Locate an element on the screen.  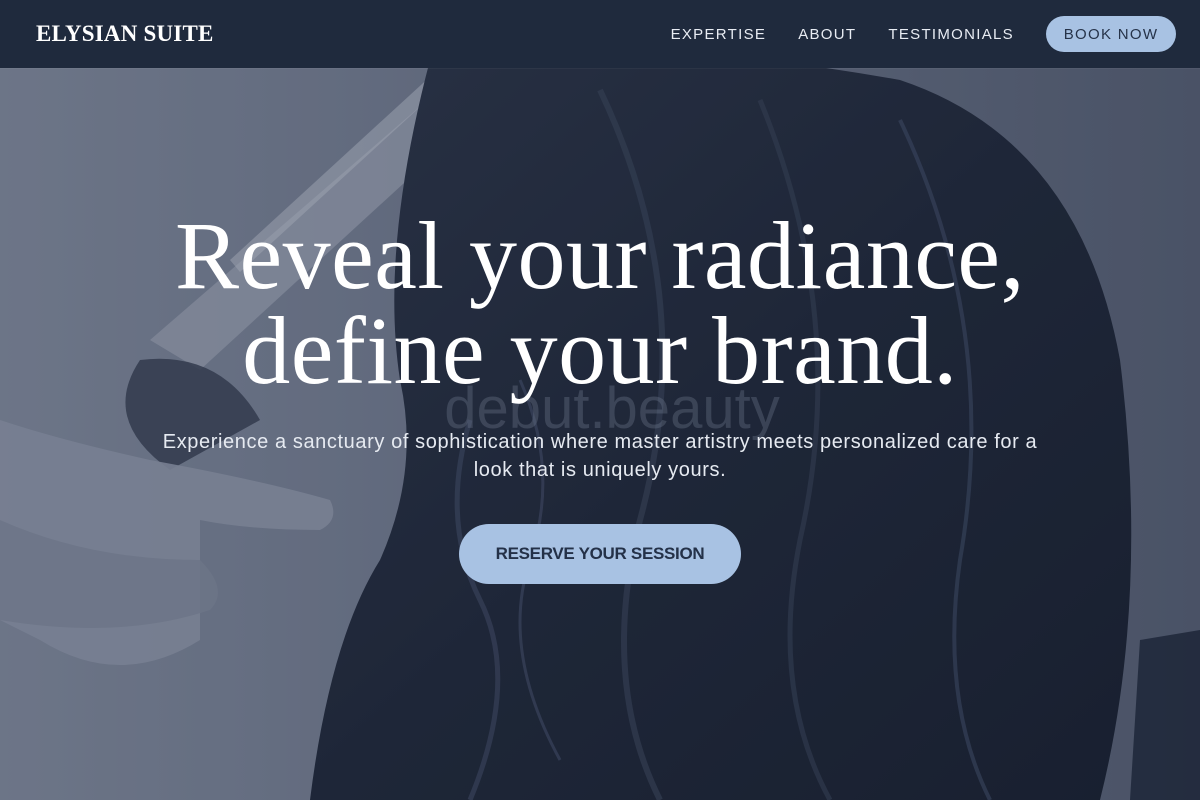
nav-link-about: ABOUT is located at coordinates (827, 34).